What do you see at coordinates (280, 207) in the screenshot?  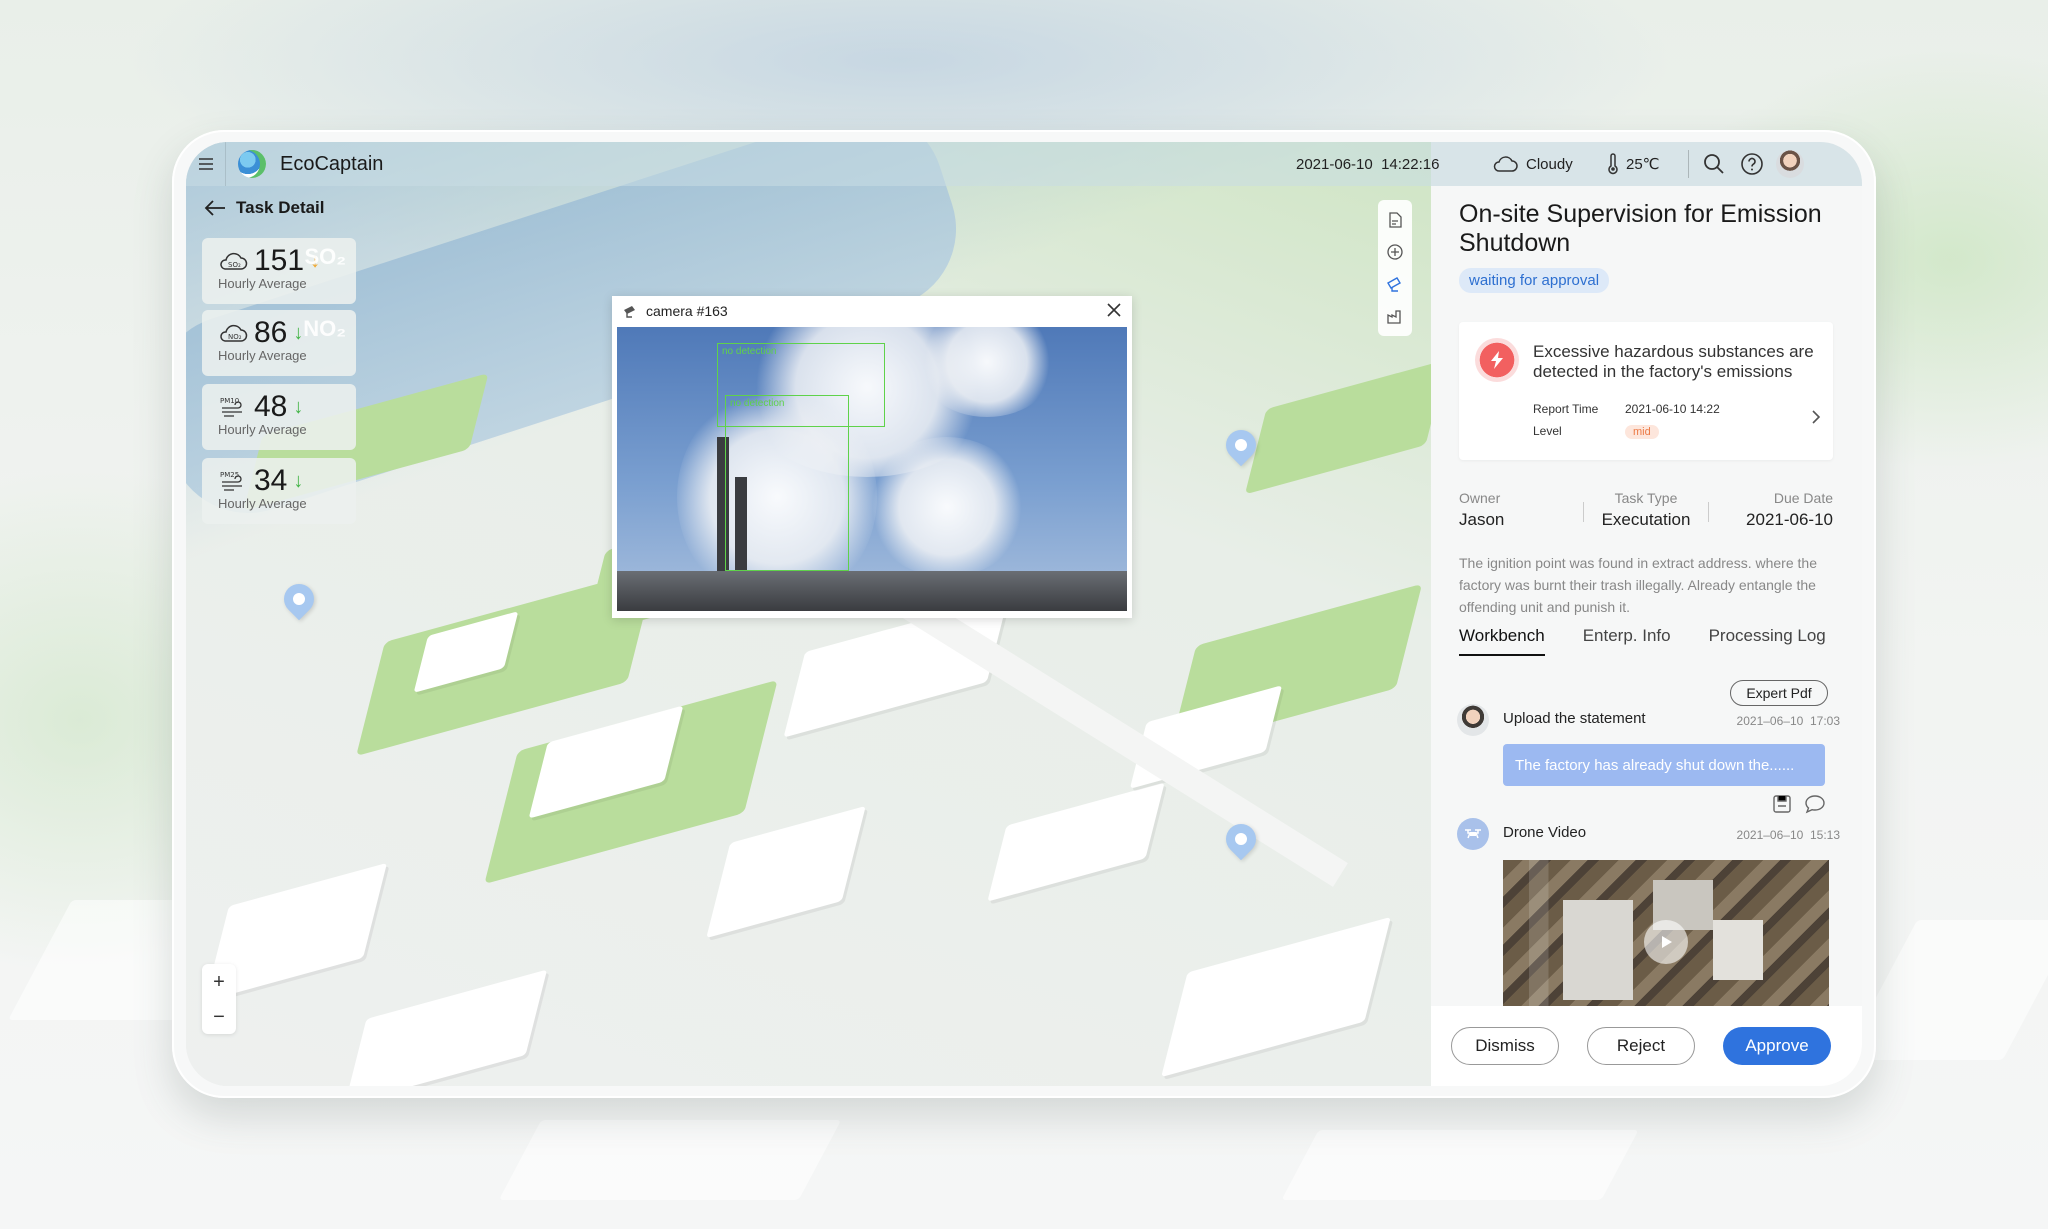 I see `page-title: Task Detail` at bounding box center [280, 207].